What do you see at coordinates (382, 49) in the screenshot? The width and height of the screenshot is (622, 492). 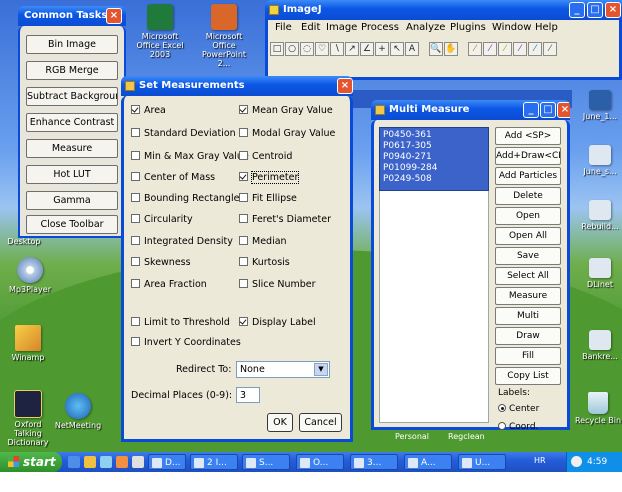 I see `crosshair-tool-icon: +` at bounding box center [382, 49].